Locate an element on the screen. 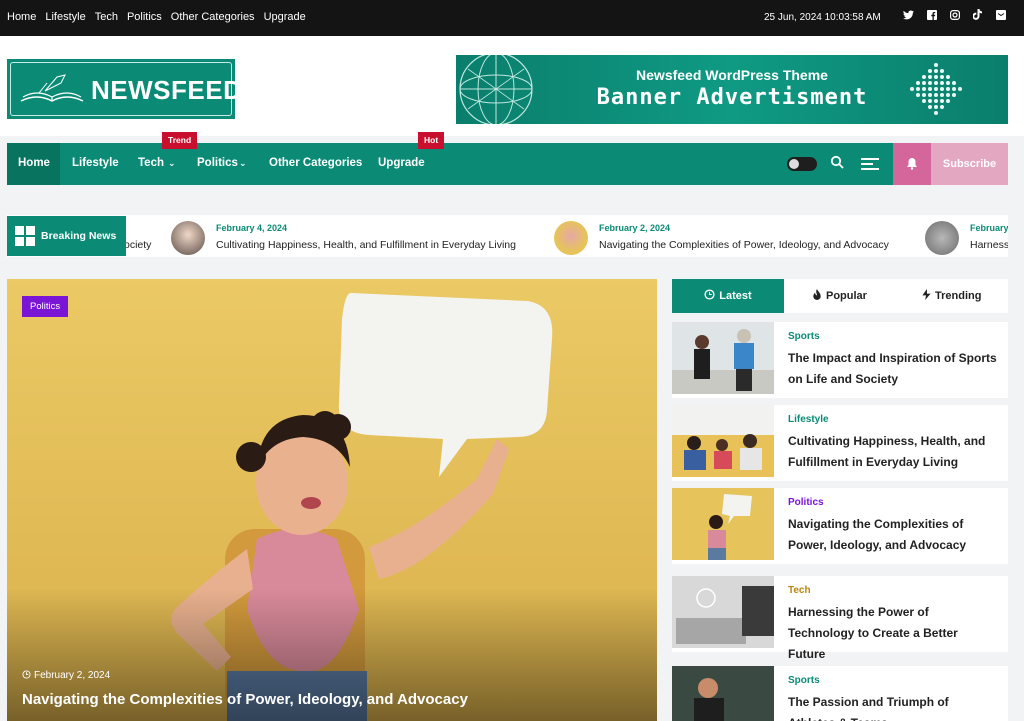  nav-item-tech: Tech is located at coordinates (151, 163).